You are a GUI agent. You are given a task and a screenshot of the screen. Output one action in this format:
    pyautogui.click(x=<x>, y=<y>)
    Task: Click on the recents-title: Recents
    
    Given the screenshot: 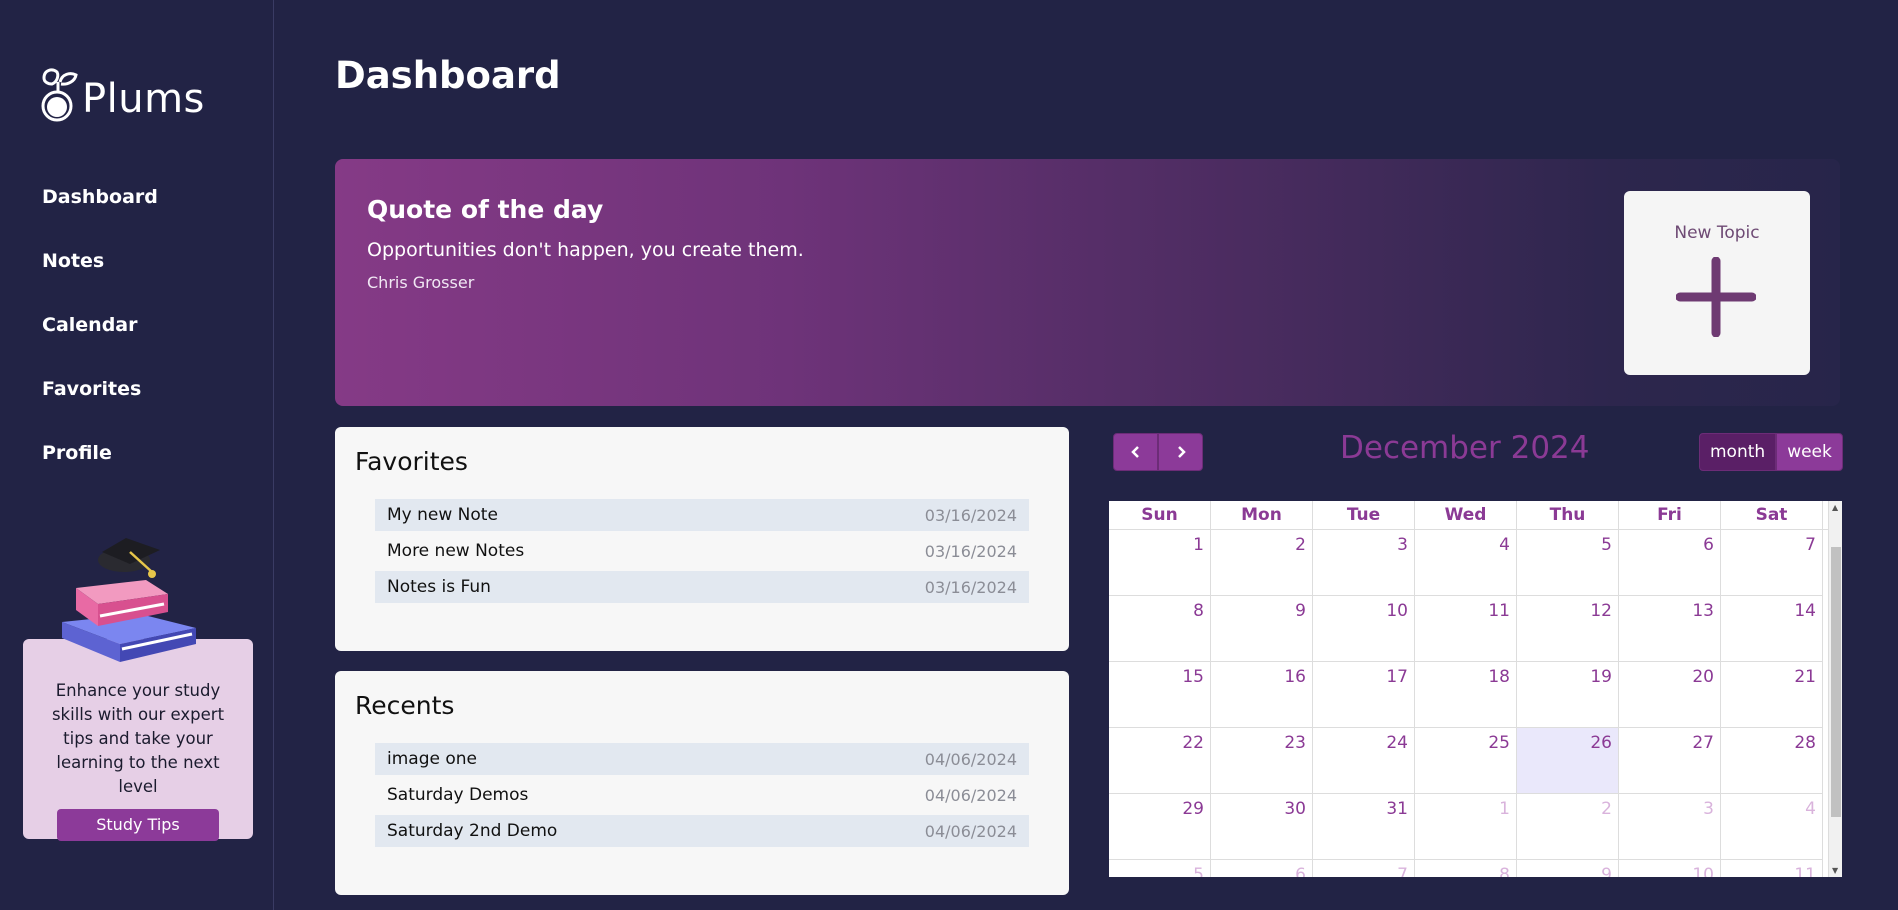 What is the action you would take?
    pyautogui.click(x=405, y=705)
    